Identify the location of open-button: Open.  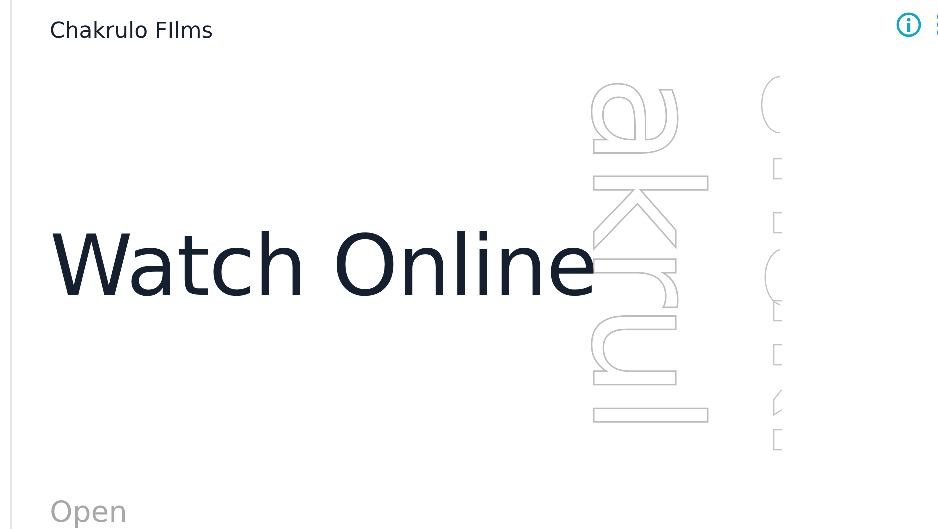
(89, 513).